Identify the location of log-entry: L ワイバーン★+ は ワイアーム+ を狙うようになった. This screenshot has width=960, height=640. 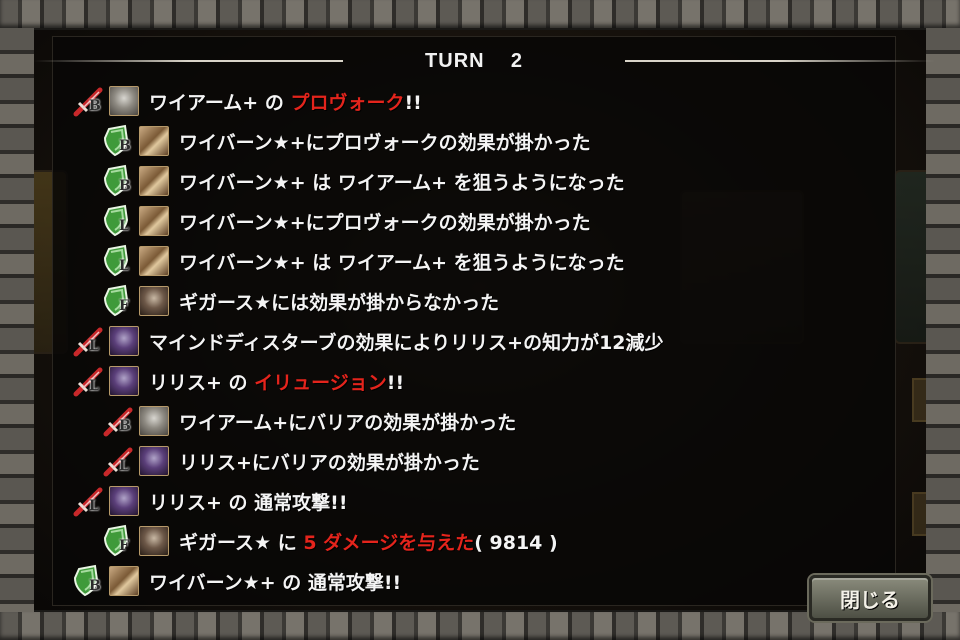
(473, 261).